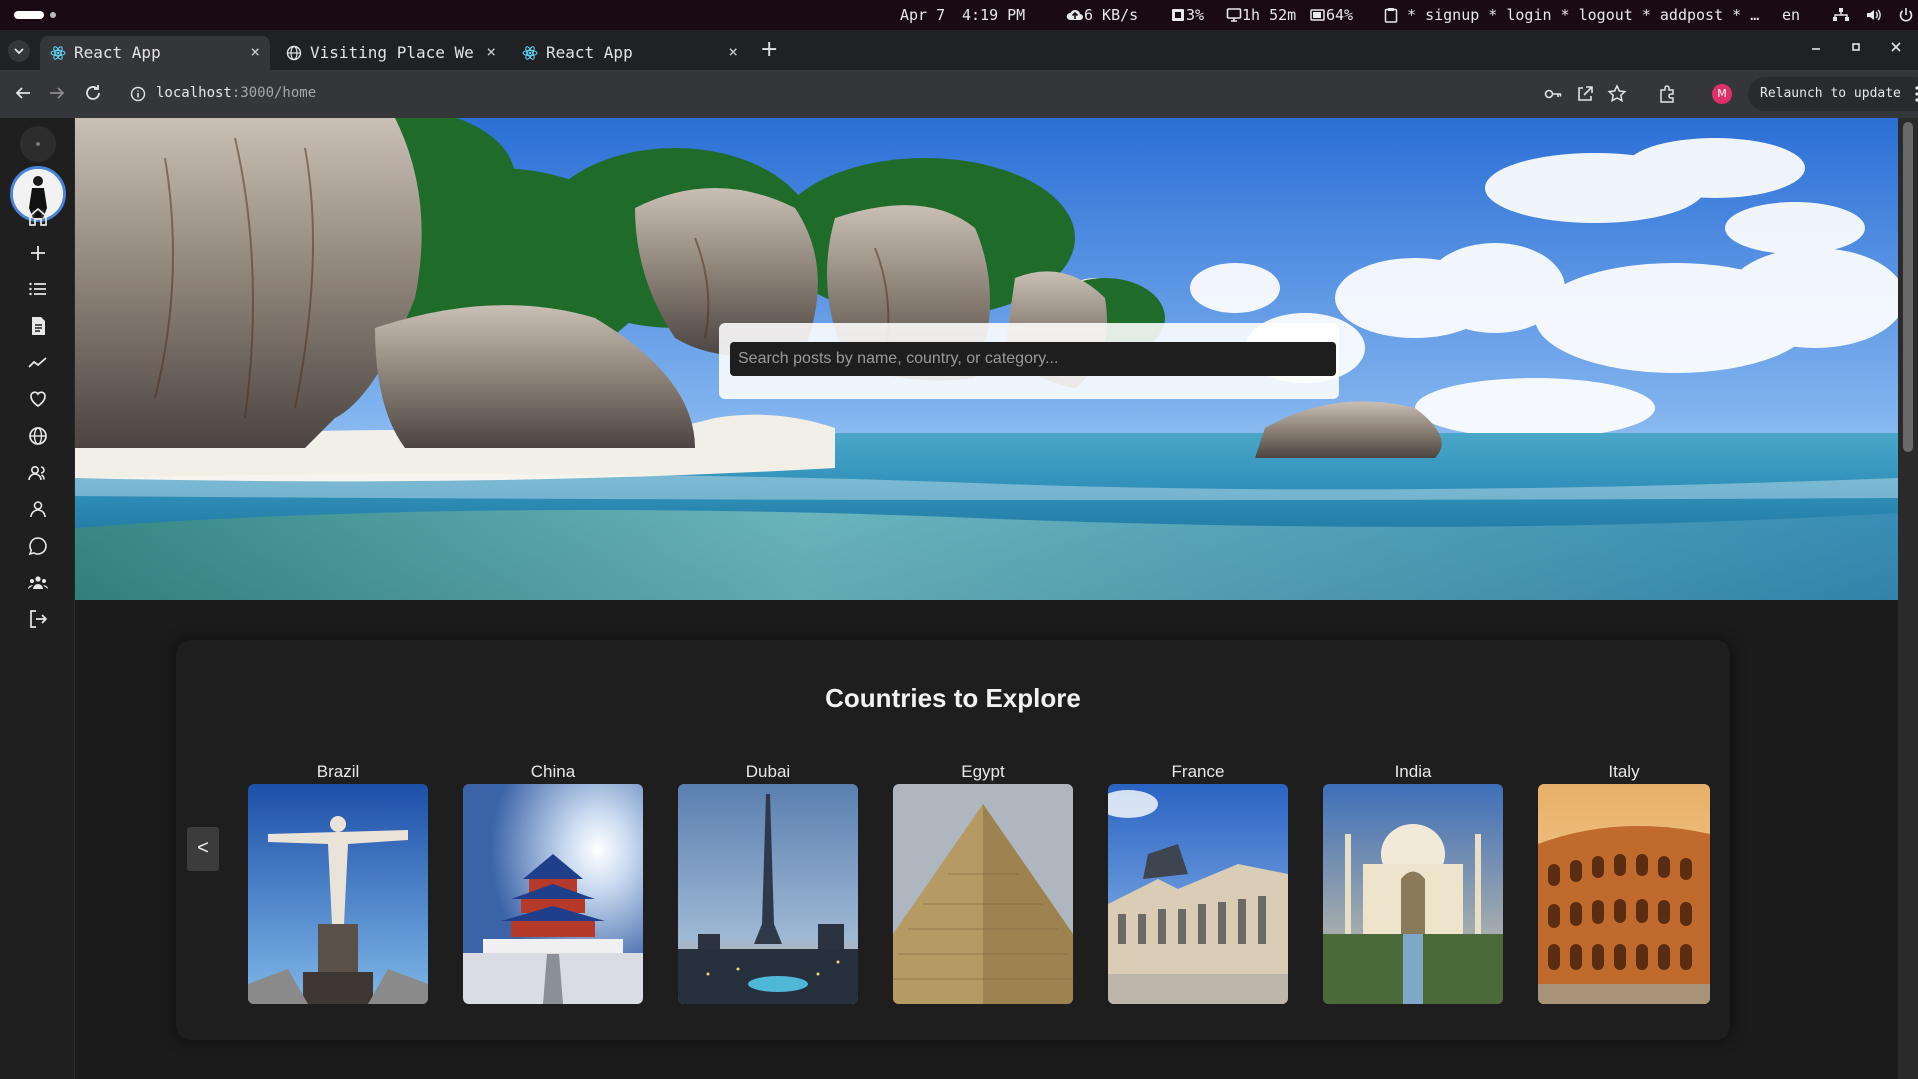 Image resolution: width=1918 pixels, height=1079 pixels. I want to click on extensions-puzzle-icon, so click(1667, 94).